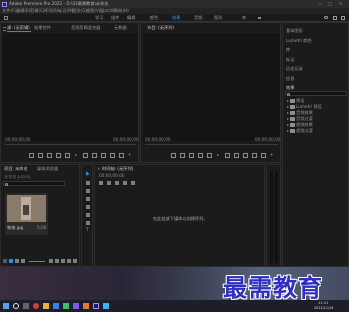 This screenshot has height=312, width=349. What do you see at coordinates (6, 17) in the screenshot?
I see `home-icon` at bounding box center [6, 17].